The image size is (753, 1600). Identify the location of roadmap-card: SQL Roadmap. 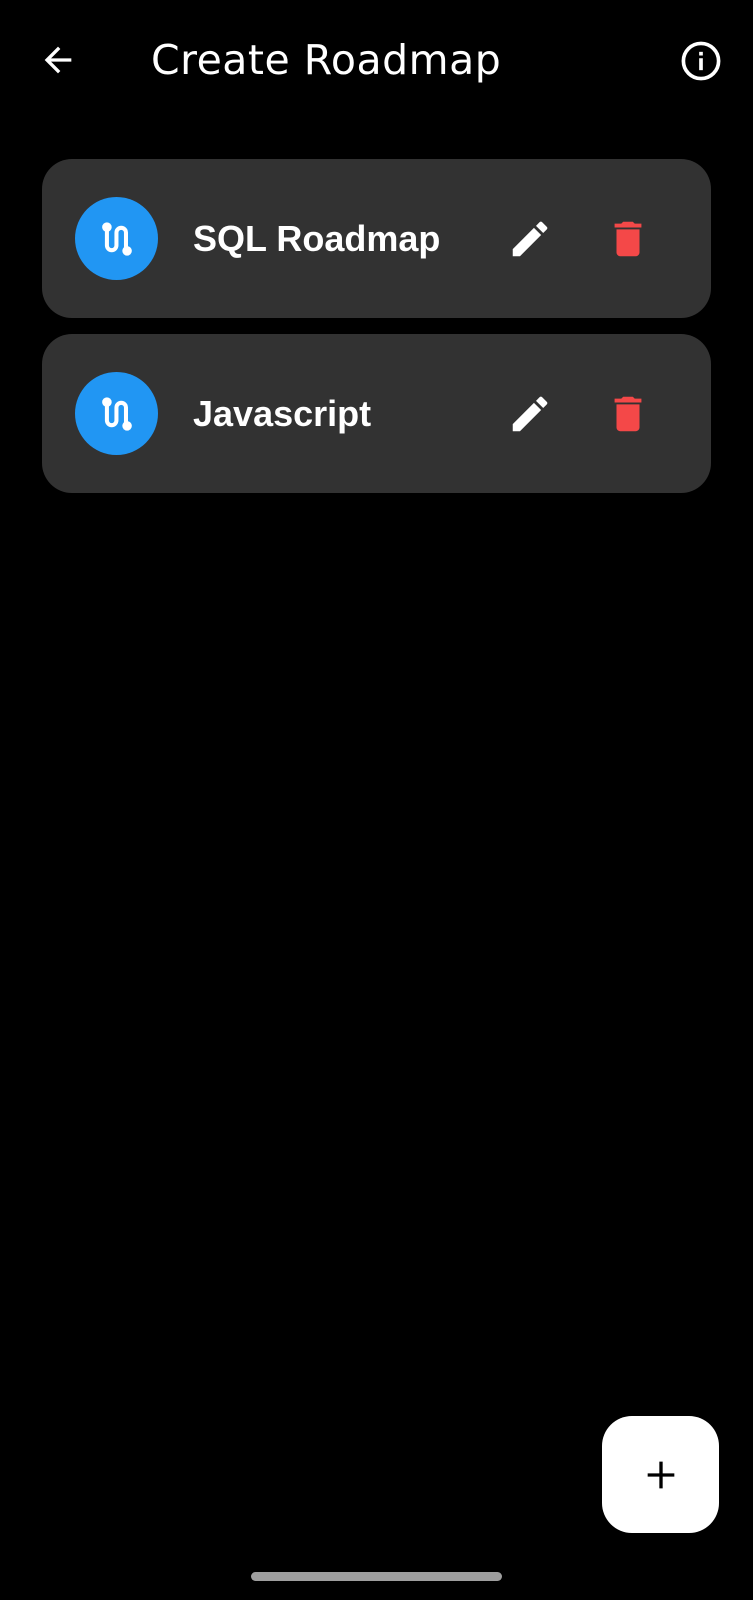
(376, 238).